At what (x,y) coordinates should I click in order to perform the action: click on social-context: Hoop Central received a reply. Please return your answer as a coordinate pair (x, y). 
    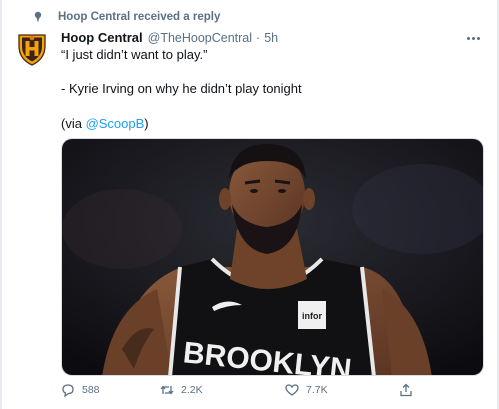
    Looking at the image, I should click on (126, 17).